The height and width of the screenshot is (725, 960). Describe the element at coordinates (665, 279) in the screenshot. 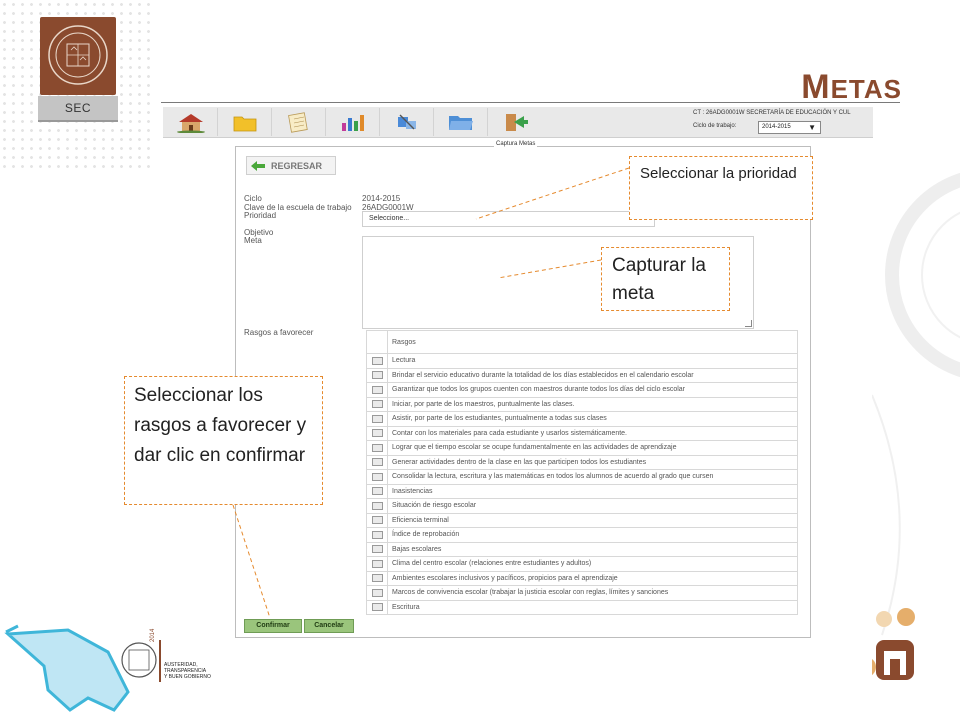

I see `callout-meta: Capturar la meta` at that location.